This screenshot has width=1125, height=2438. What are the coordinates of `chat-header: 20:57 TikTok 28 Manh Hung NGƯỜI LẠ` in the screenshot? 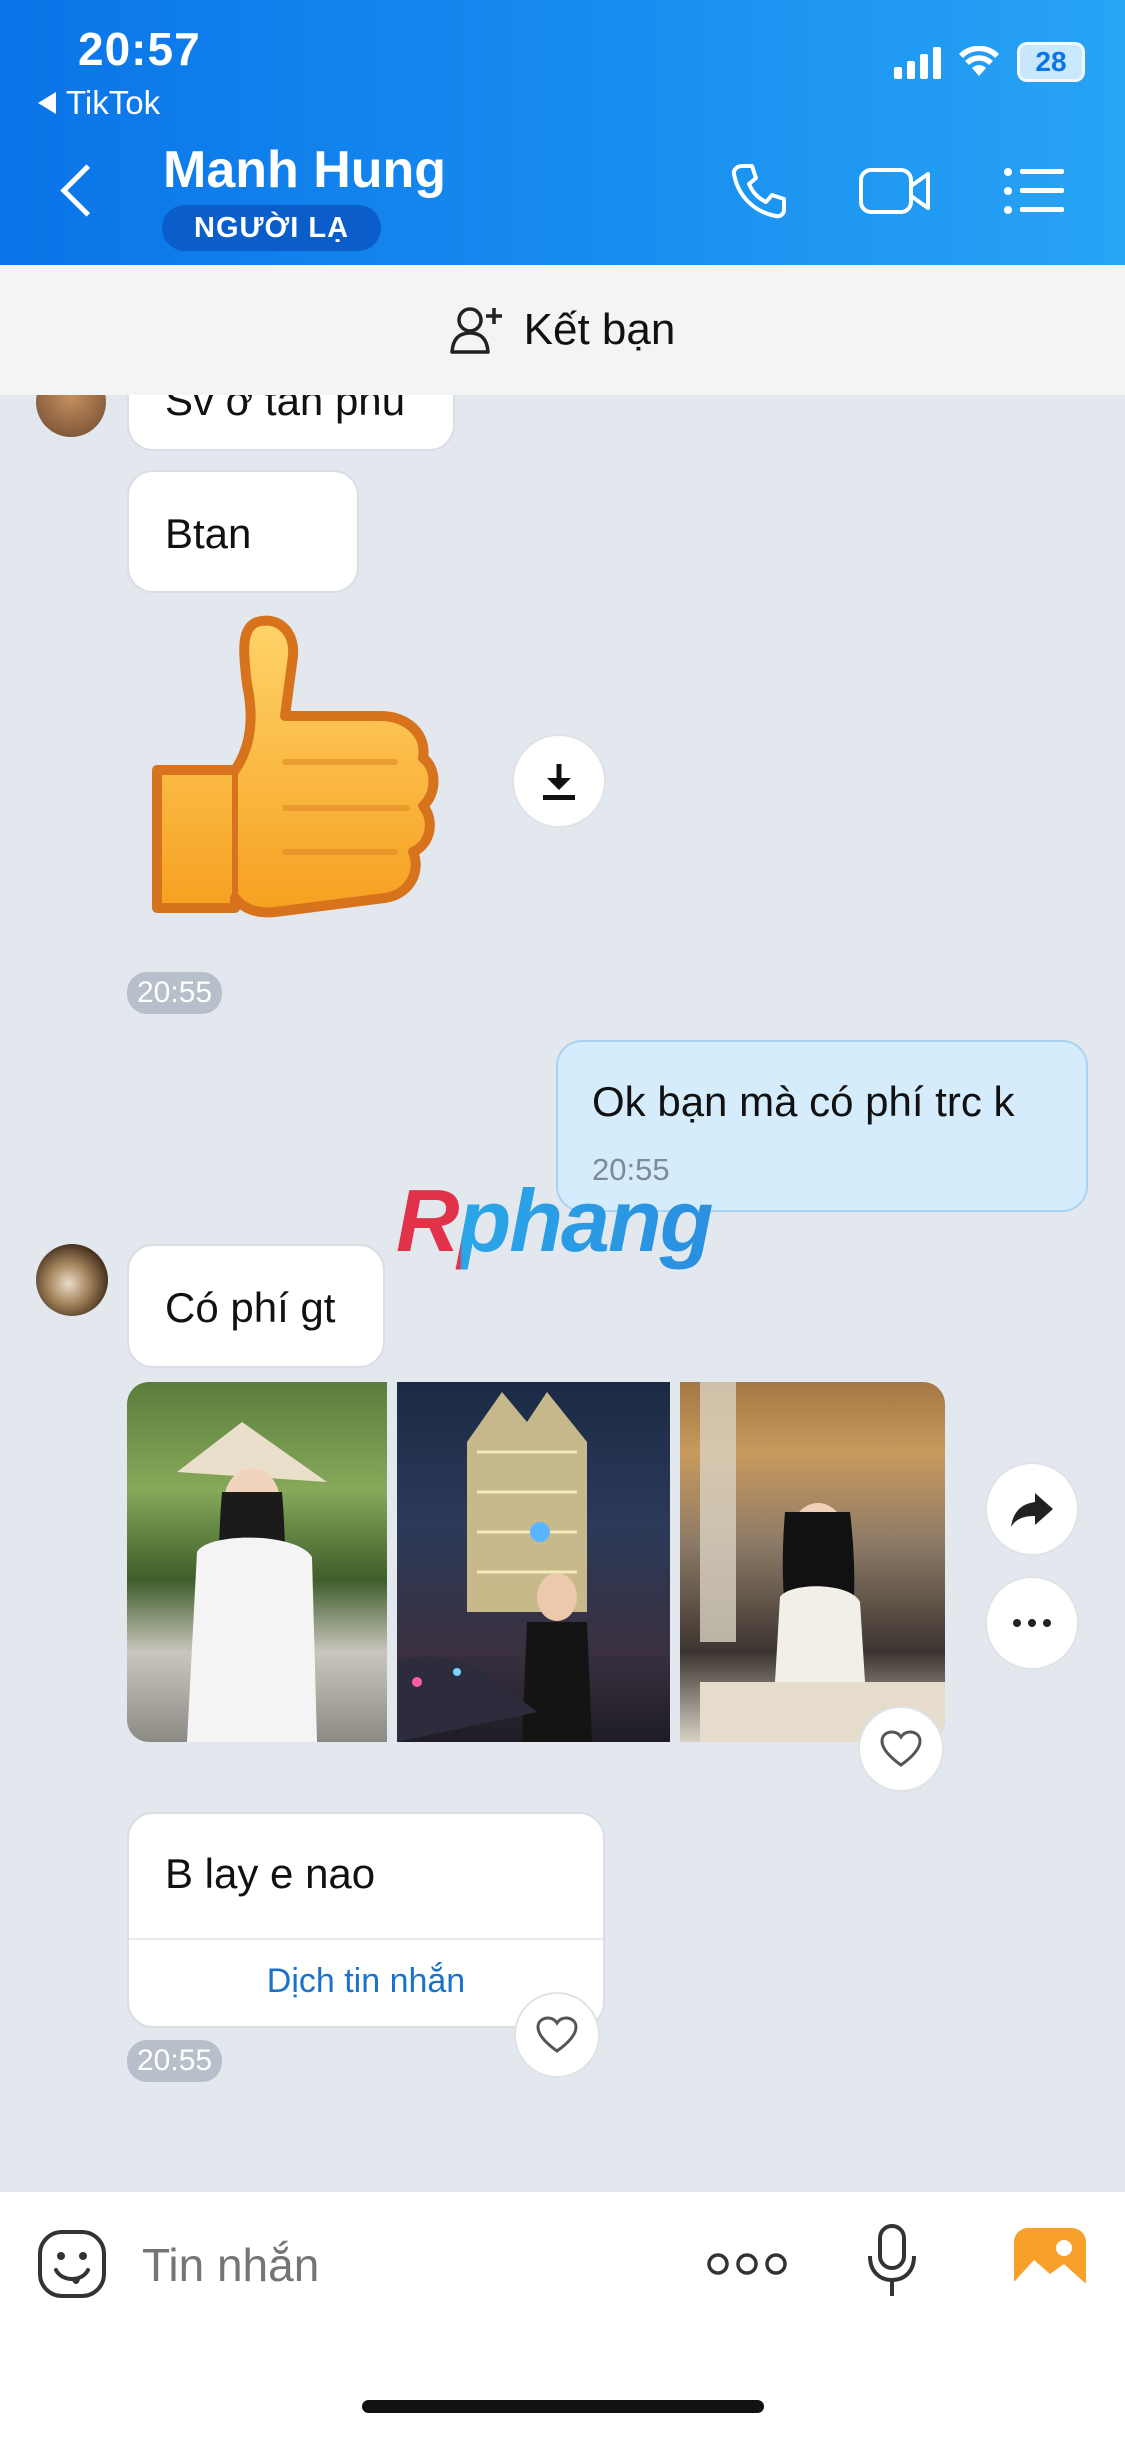 It's located at (562, 132).